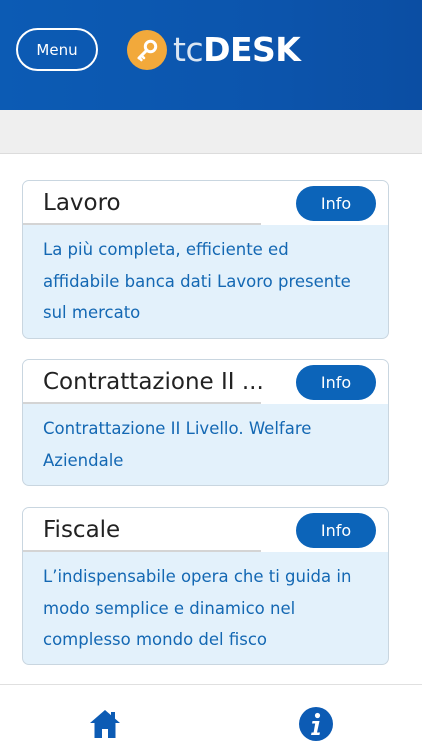  Describe the element at coordinates (237, 49) in the screenshot. I see `logo-wordmark: tcDESK` at that location.